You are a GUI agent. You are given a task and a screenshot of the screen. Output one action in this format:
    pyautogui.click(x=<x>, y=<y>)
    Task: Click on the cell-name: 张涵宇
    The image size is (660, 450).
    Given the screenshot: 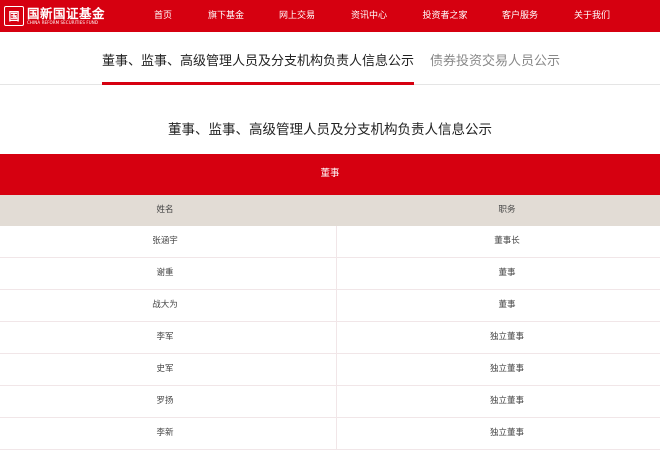 What is the action you would take?
    pyautogui.click(x=165, y=241)
    